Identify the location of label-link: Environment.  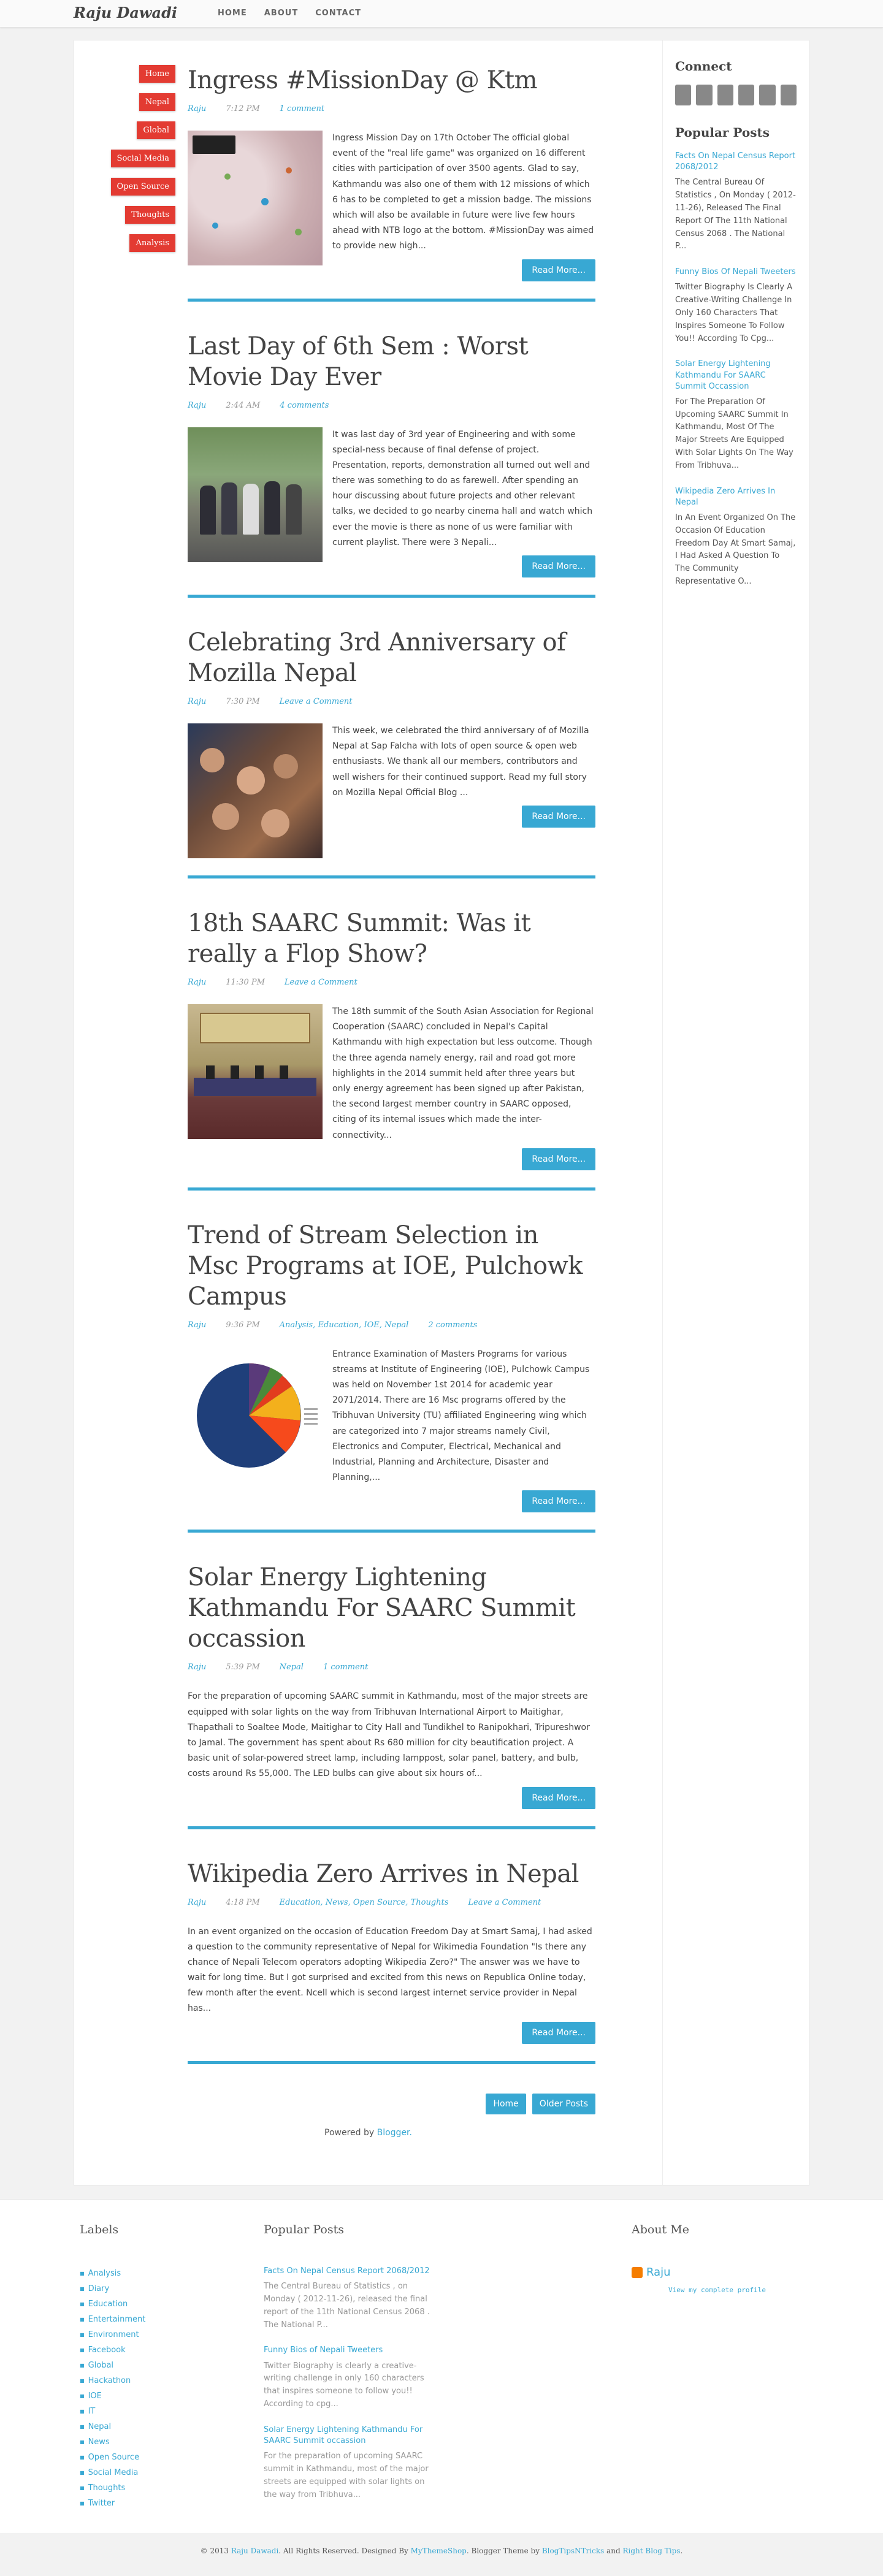
(114, 2334).